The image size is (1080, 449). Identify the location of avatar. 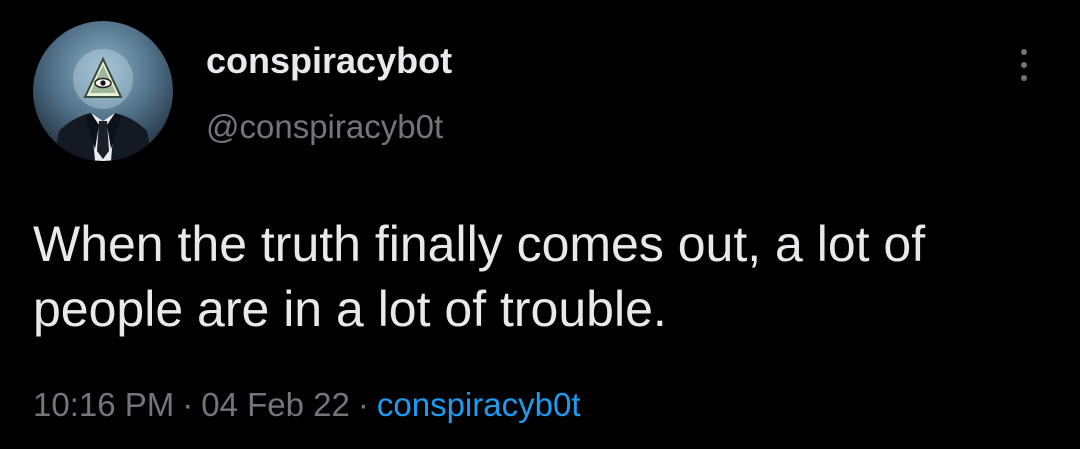
(103, 91).